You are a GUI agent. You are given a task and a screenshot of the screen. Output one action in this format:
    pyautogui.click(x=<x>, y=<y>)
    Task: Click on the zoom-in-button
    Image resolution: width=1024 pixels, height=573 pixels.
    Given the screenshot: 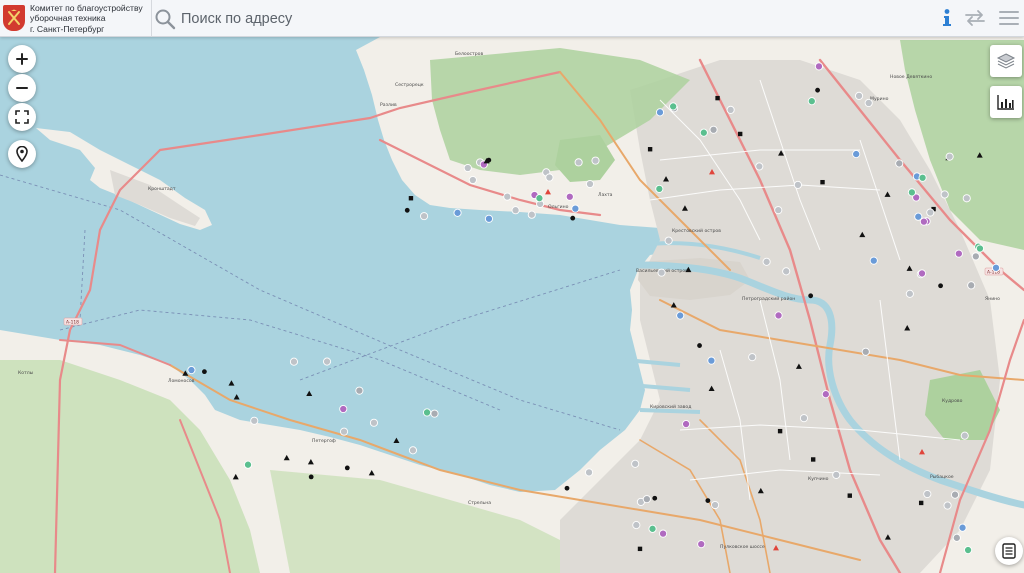 What is the action you would take?
    pyautogui.click(x=22, y=59)
    